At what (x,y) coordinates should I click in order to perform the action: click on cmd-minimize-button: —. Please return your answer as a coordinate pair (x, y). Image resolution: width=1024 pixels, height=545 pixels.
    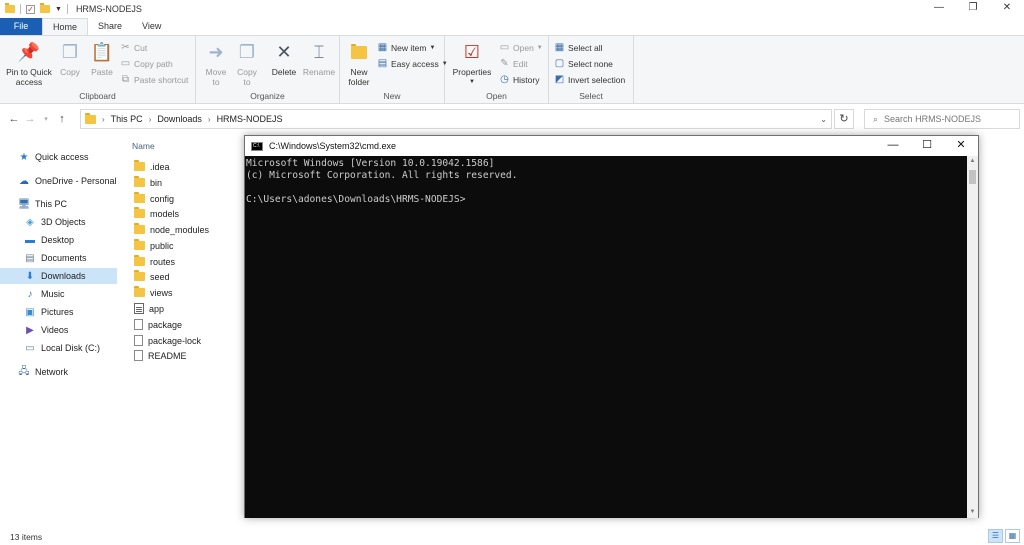
    Looking at the image, I should click on (893, 146).